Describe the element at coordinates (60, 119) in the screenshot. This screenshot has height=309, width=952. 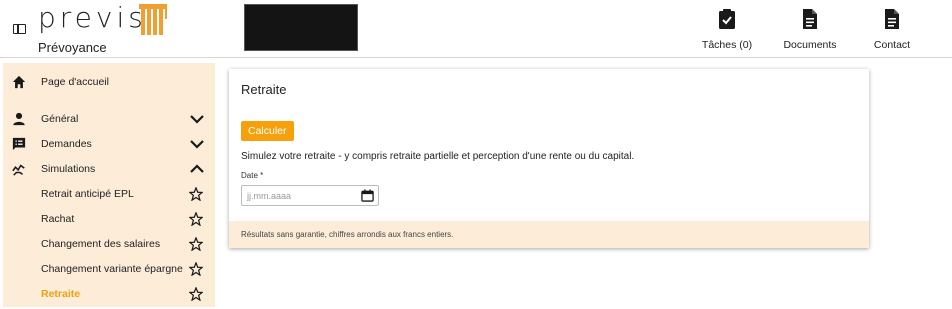
I see `sidebar-item-label: Général` at that location.